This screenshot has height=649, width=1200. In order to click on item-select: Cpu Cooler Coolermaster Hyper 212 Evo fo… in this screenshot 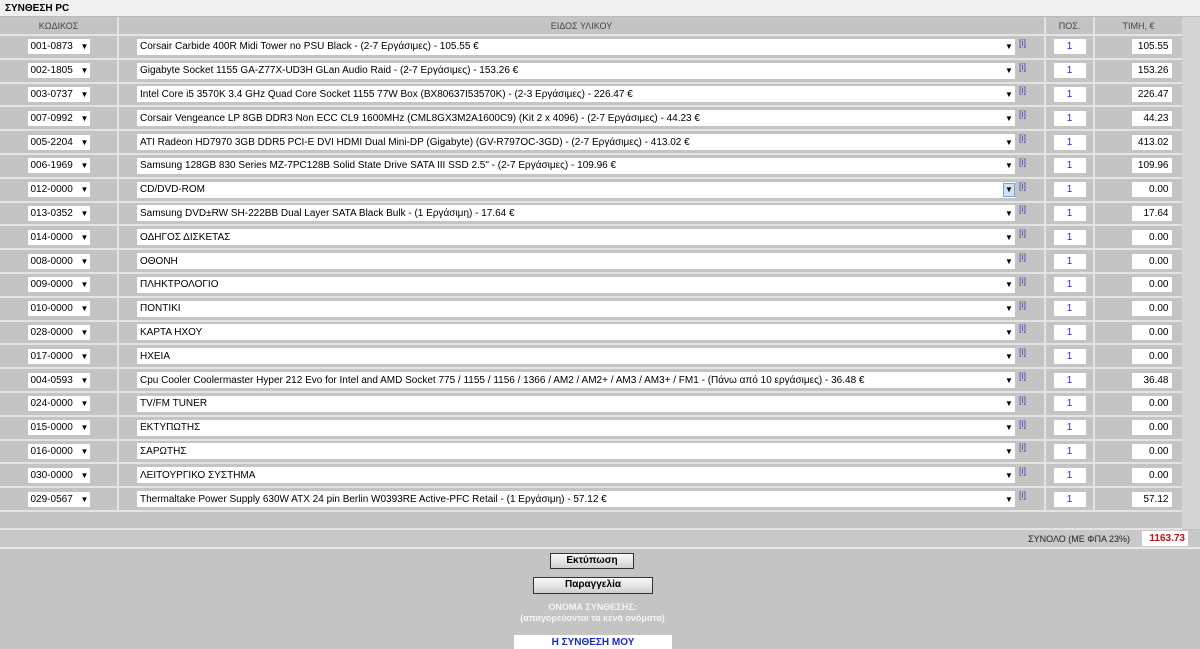, I will do `click(576, 380)`.